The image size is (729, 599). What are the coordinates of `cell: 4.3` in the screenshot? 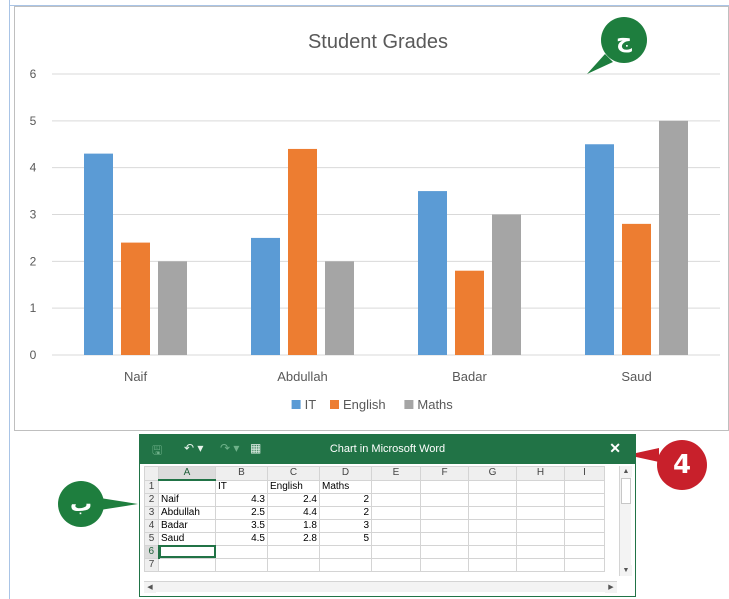 It's located at (241, 499).